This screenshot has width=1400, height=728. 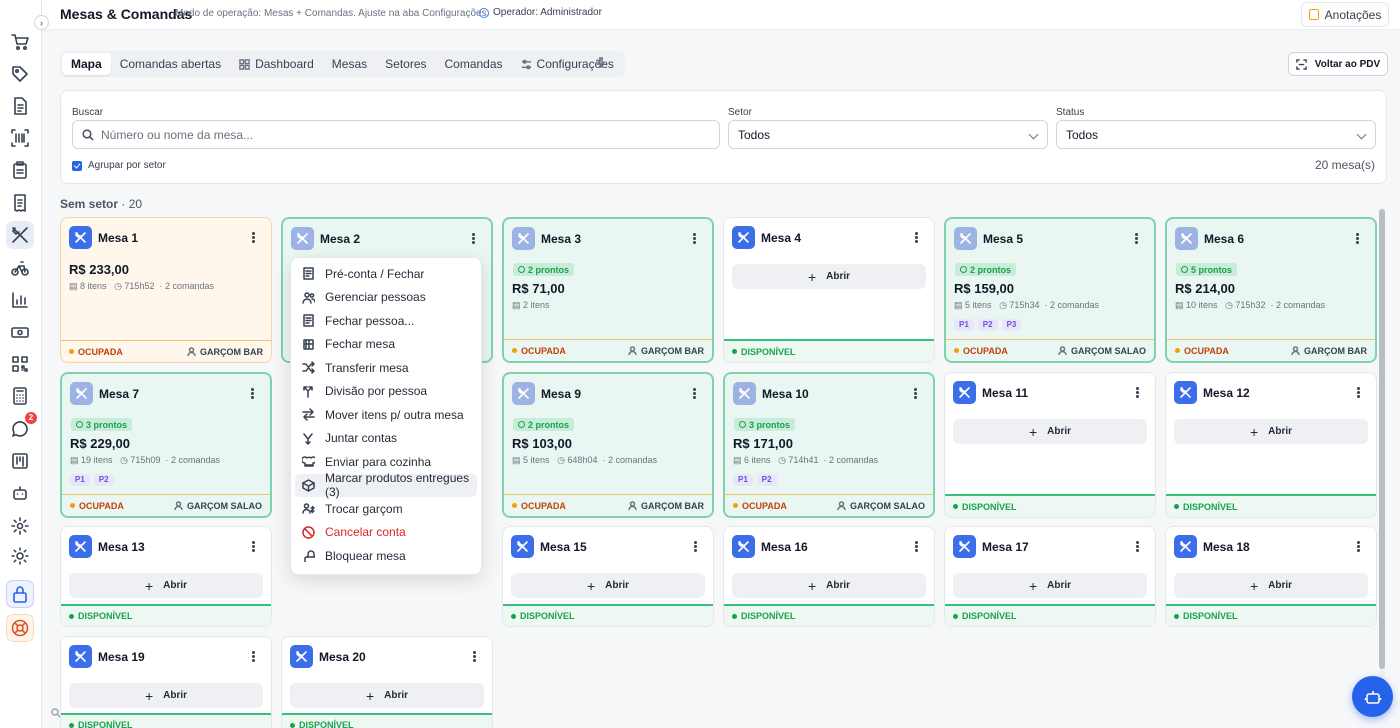 I want to click on menu-item-fechar-mesa: Fechar mesa, so click(x=386, y=345).